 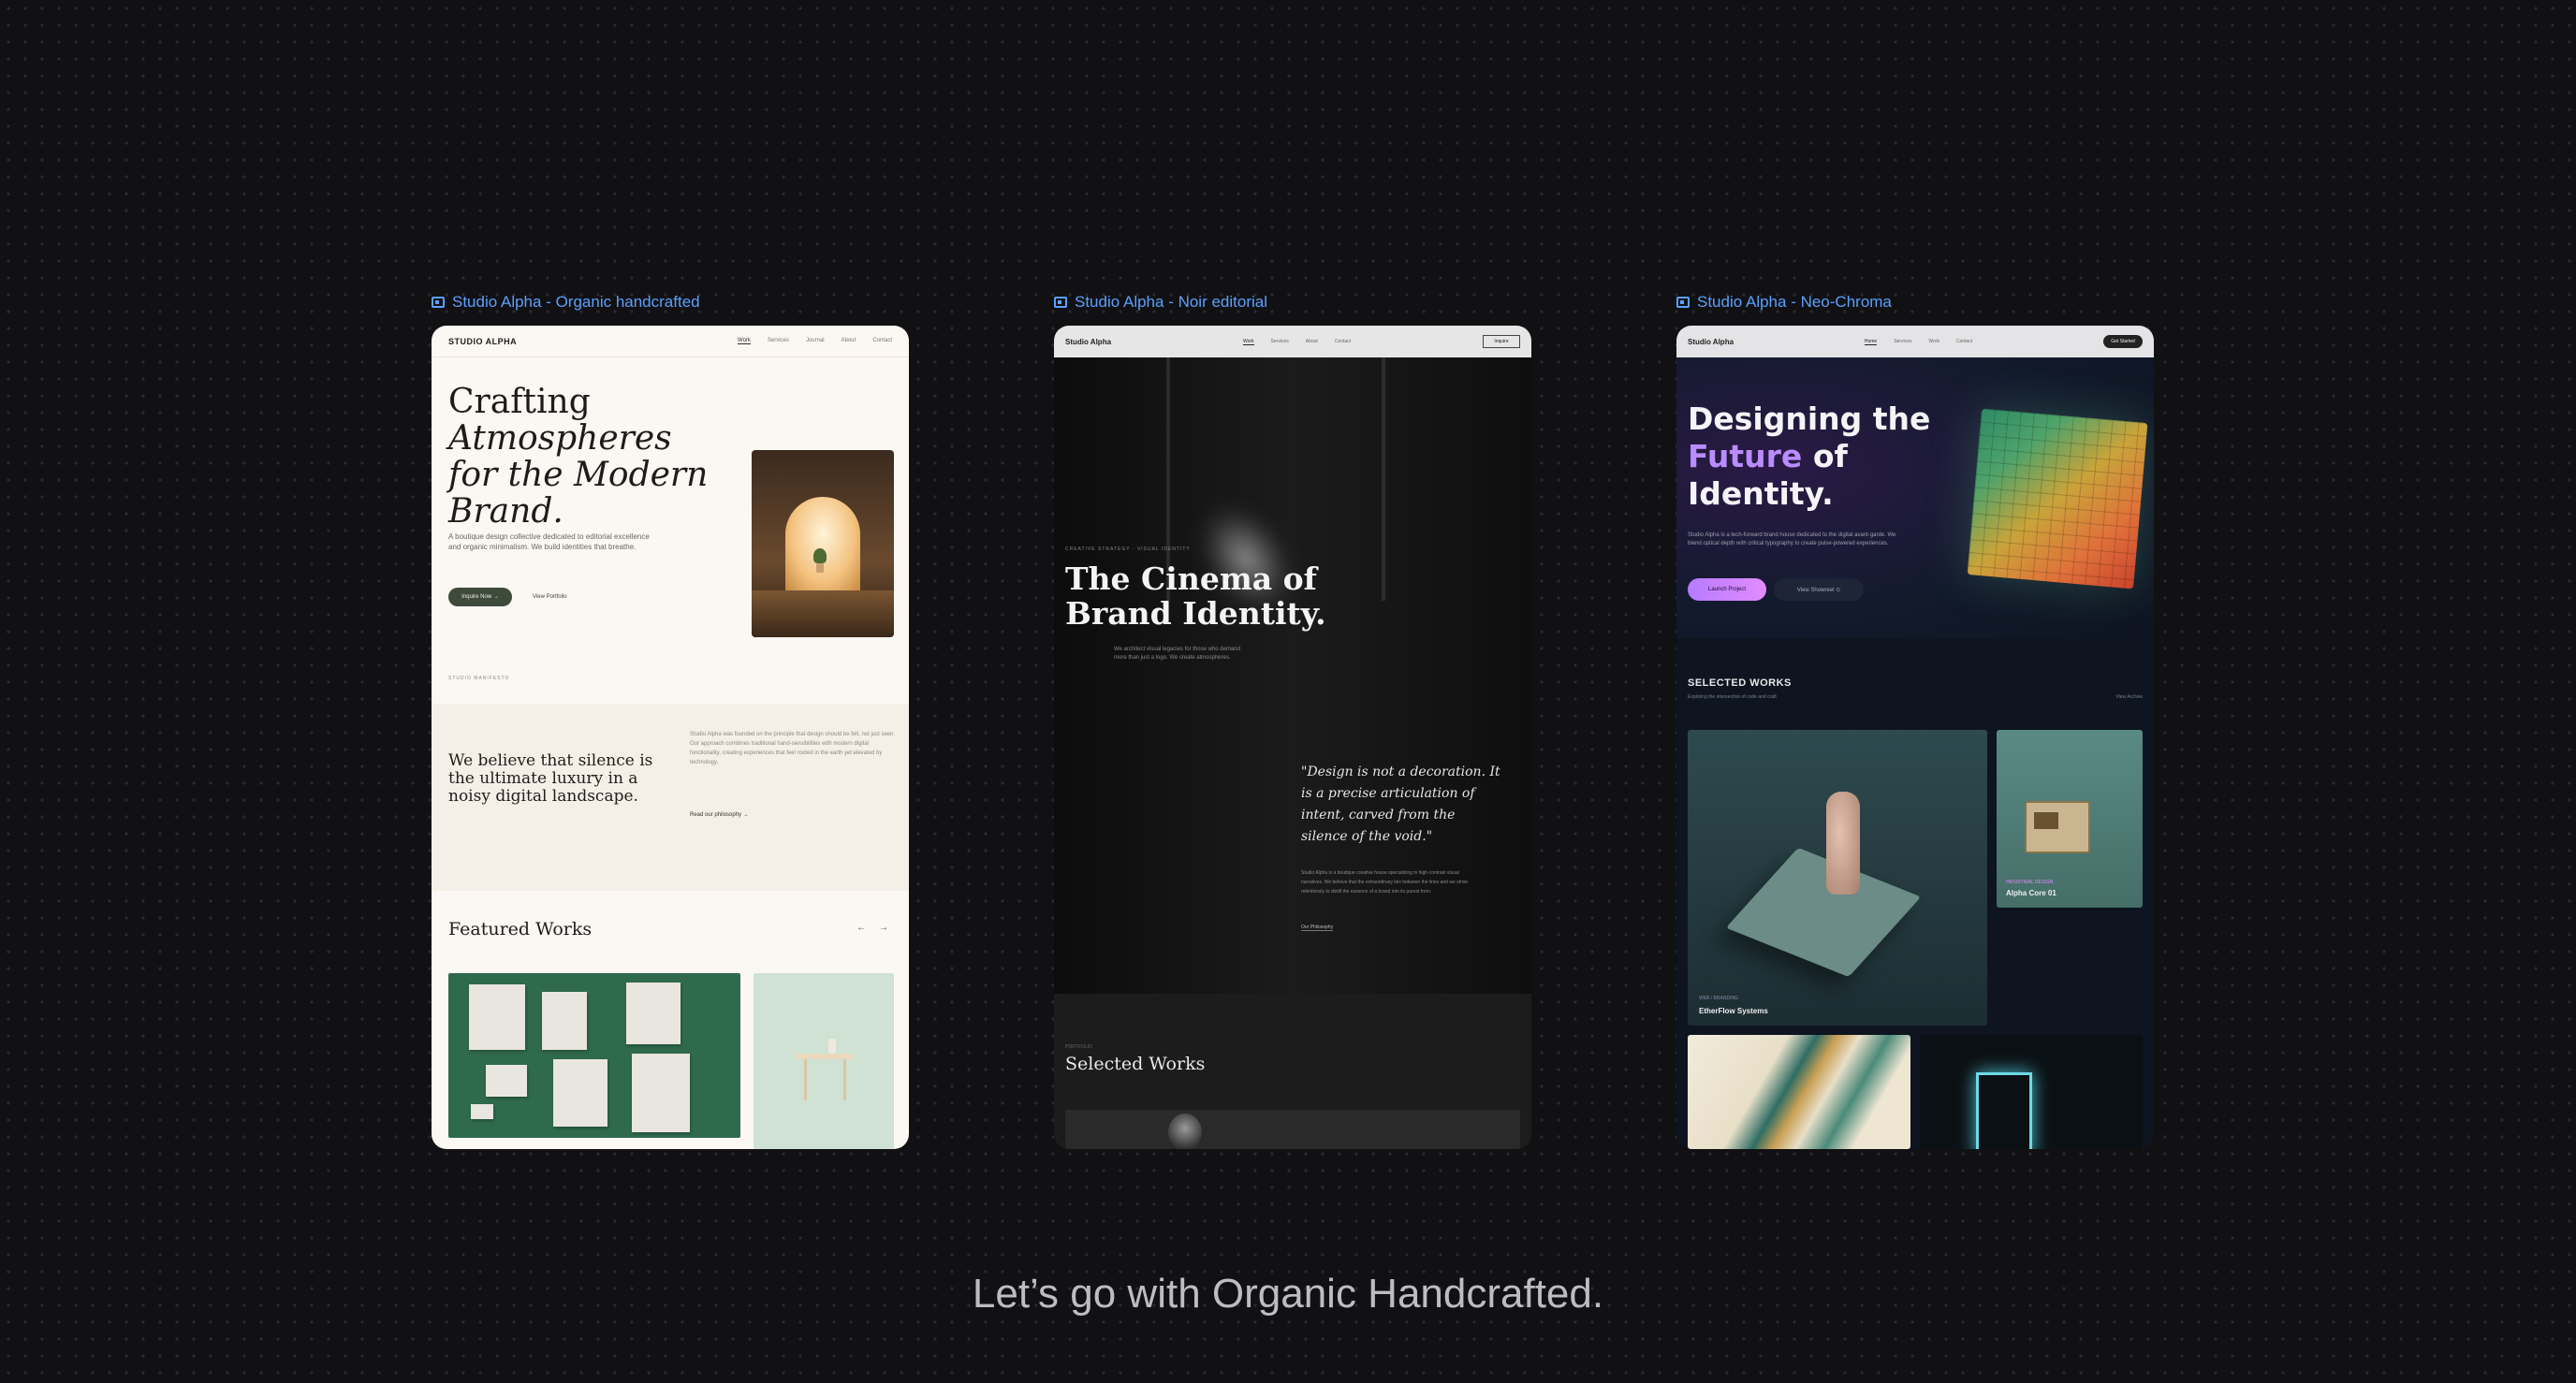 What do you see at coordinates (1135, 1064) in the screenshot?
I see `noir-works-title: Selected Works` at bounding box center [1135, 1064].